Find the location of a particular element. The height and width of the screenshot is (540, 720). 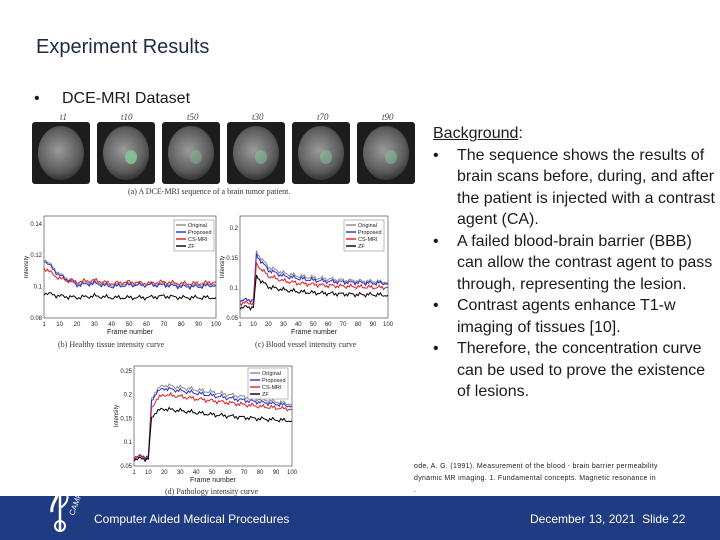

caption-d: (d) Pathology intensity curve is located at coordinates (212, 491).